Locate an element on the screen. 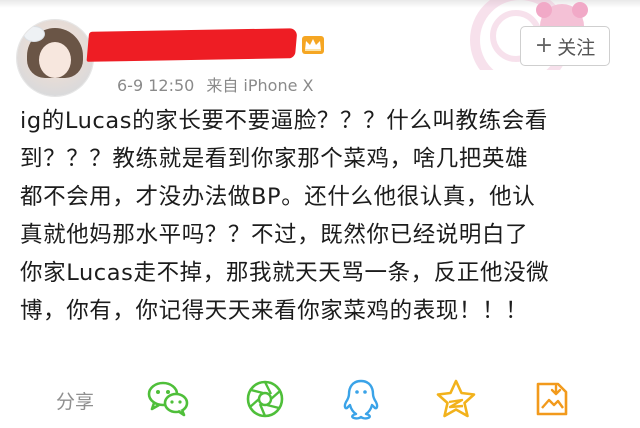  avatar-face is located at coordinates (55, 60).